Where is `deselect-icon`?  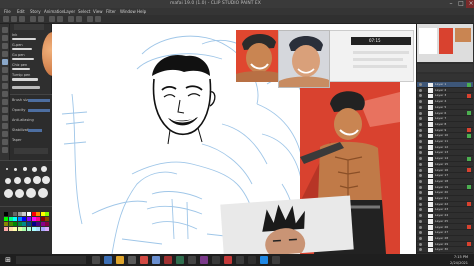
deselect-icon is located at coordinates (71, 19).